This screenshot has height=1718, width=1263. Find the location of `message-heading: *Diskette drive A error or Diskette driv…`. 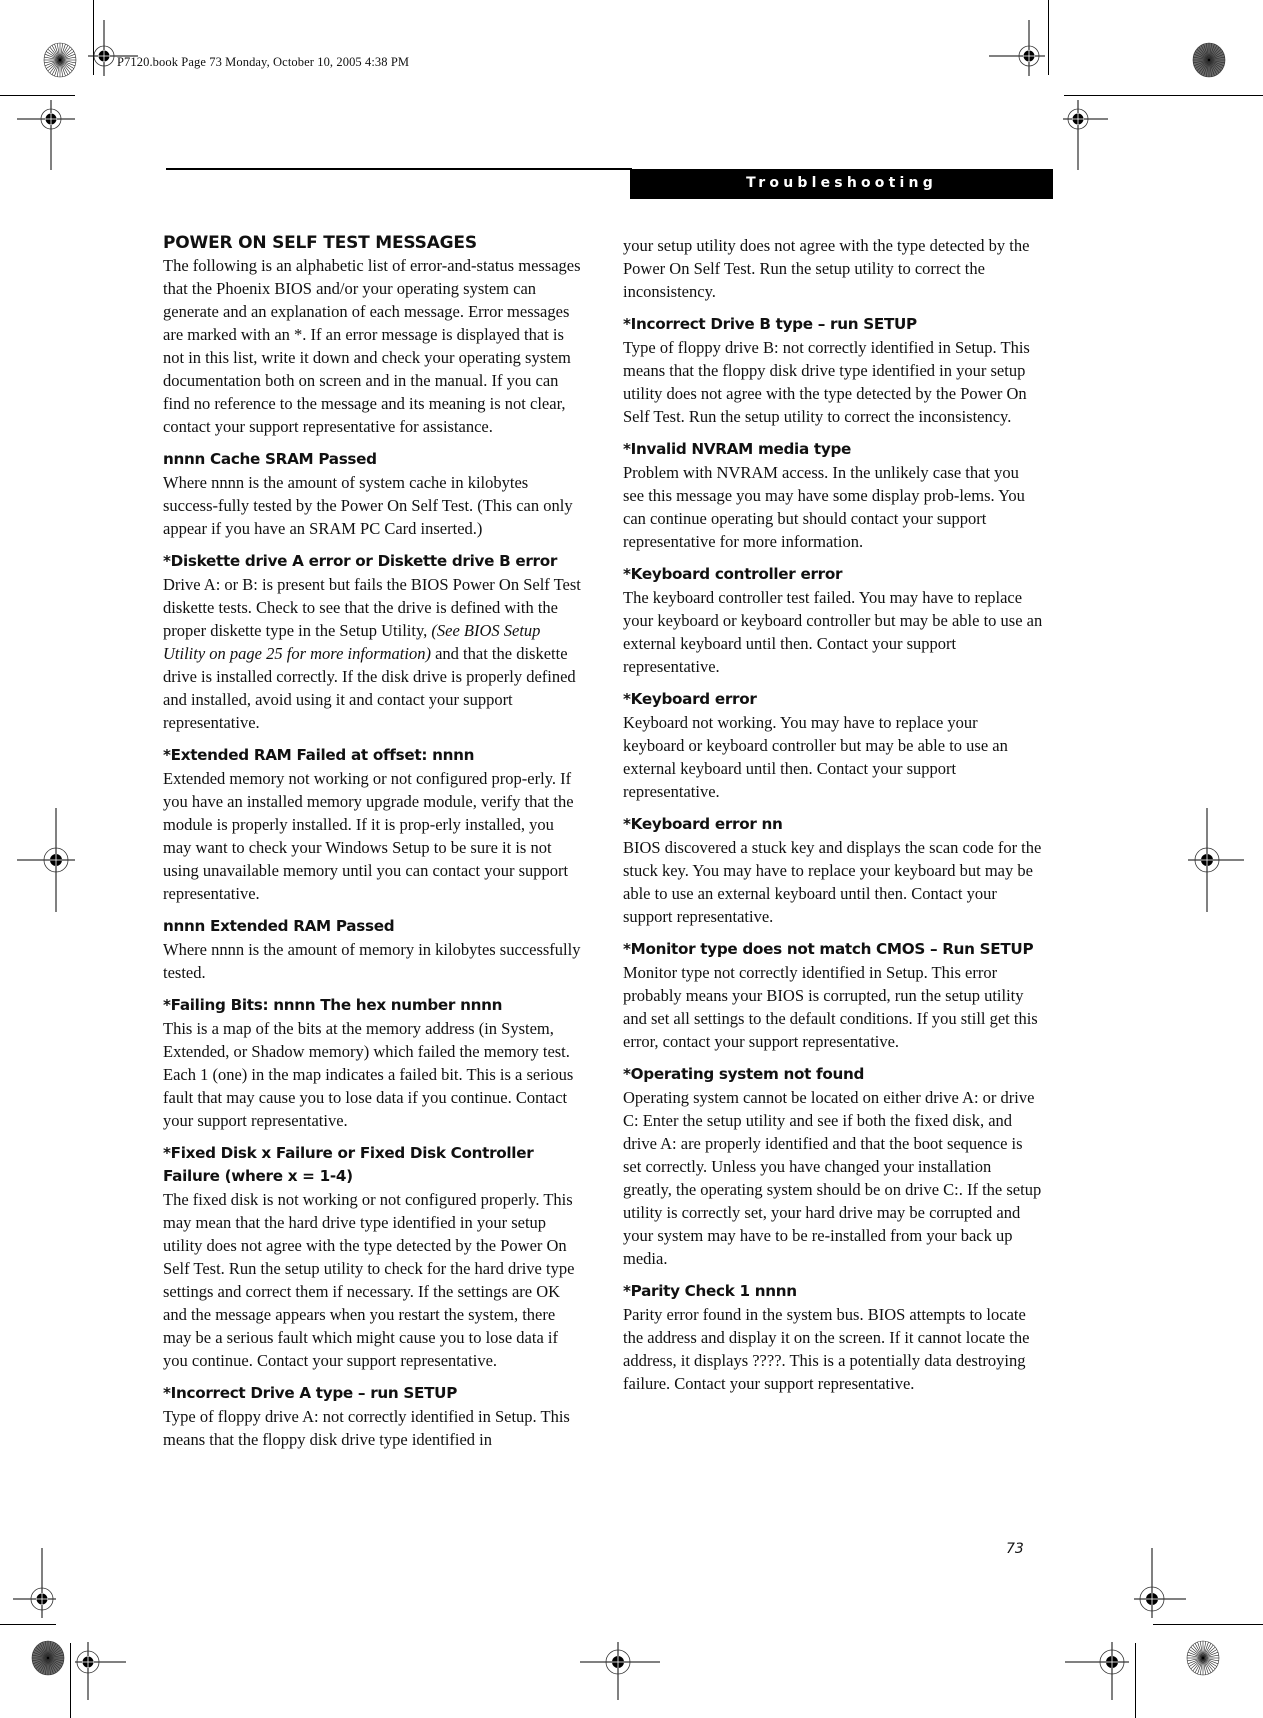

message-heading: *Diskette drive A error or Diskette driv… is located at coordinates (360, 561).